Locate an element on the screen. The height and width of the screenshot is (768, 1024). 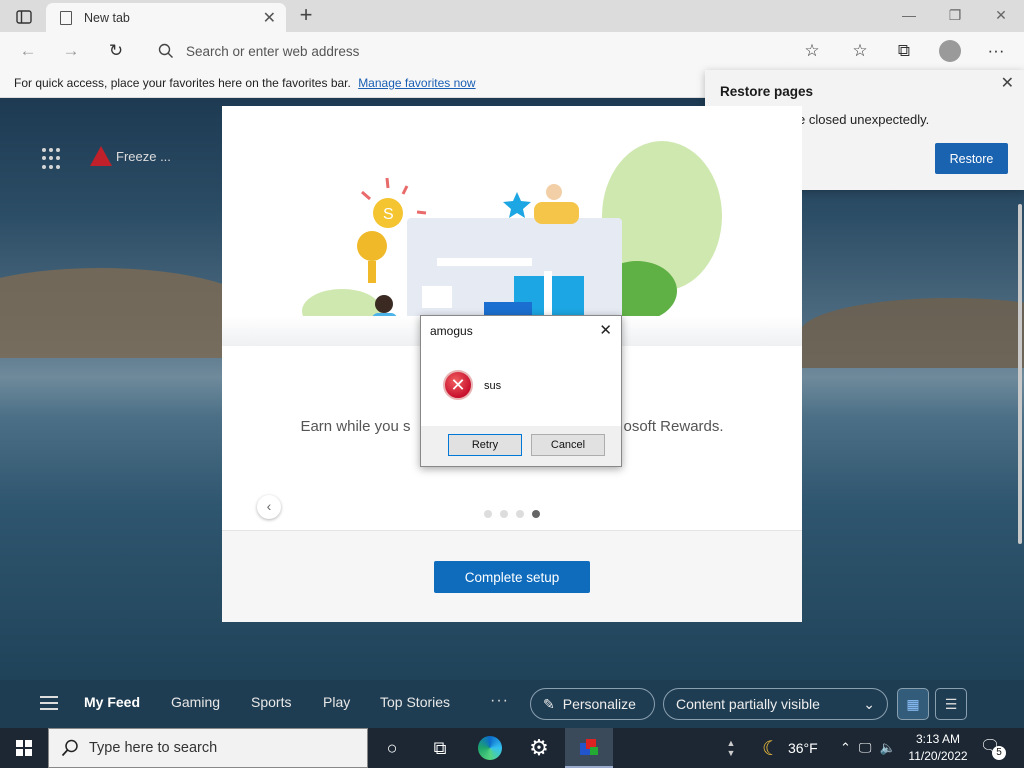
tagline-start: Earn while you s is located at coordinates (355, 426).